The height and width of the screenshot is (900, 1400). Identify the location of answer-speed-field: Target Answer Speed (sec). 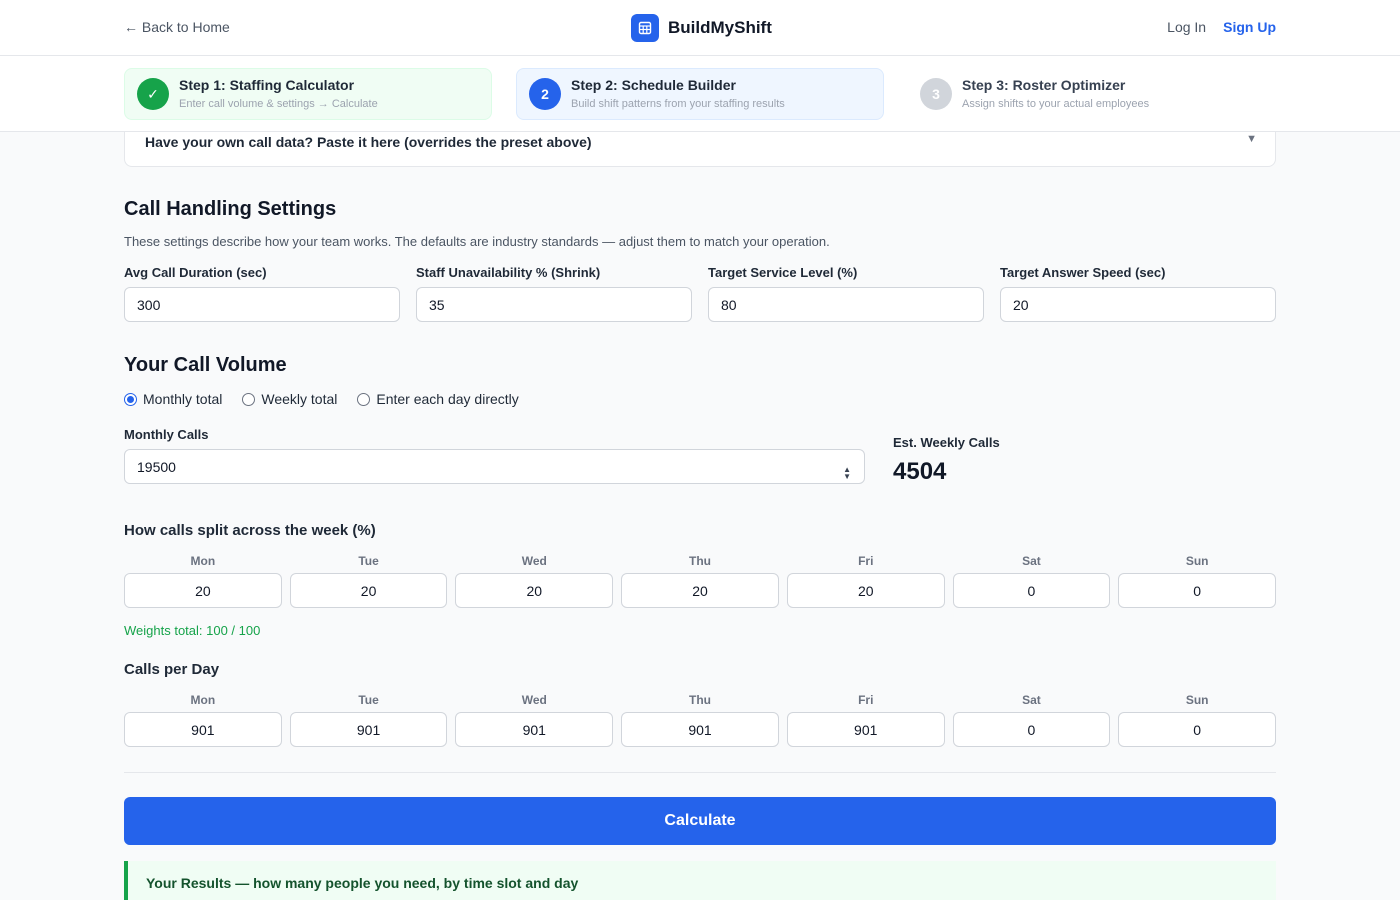
(1138, 293).